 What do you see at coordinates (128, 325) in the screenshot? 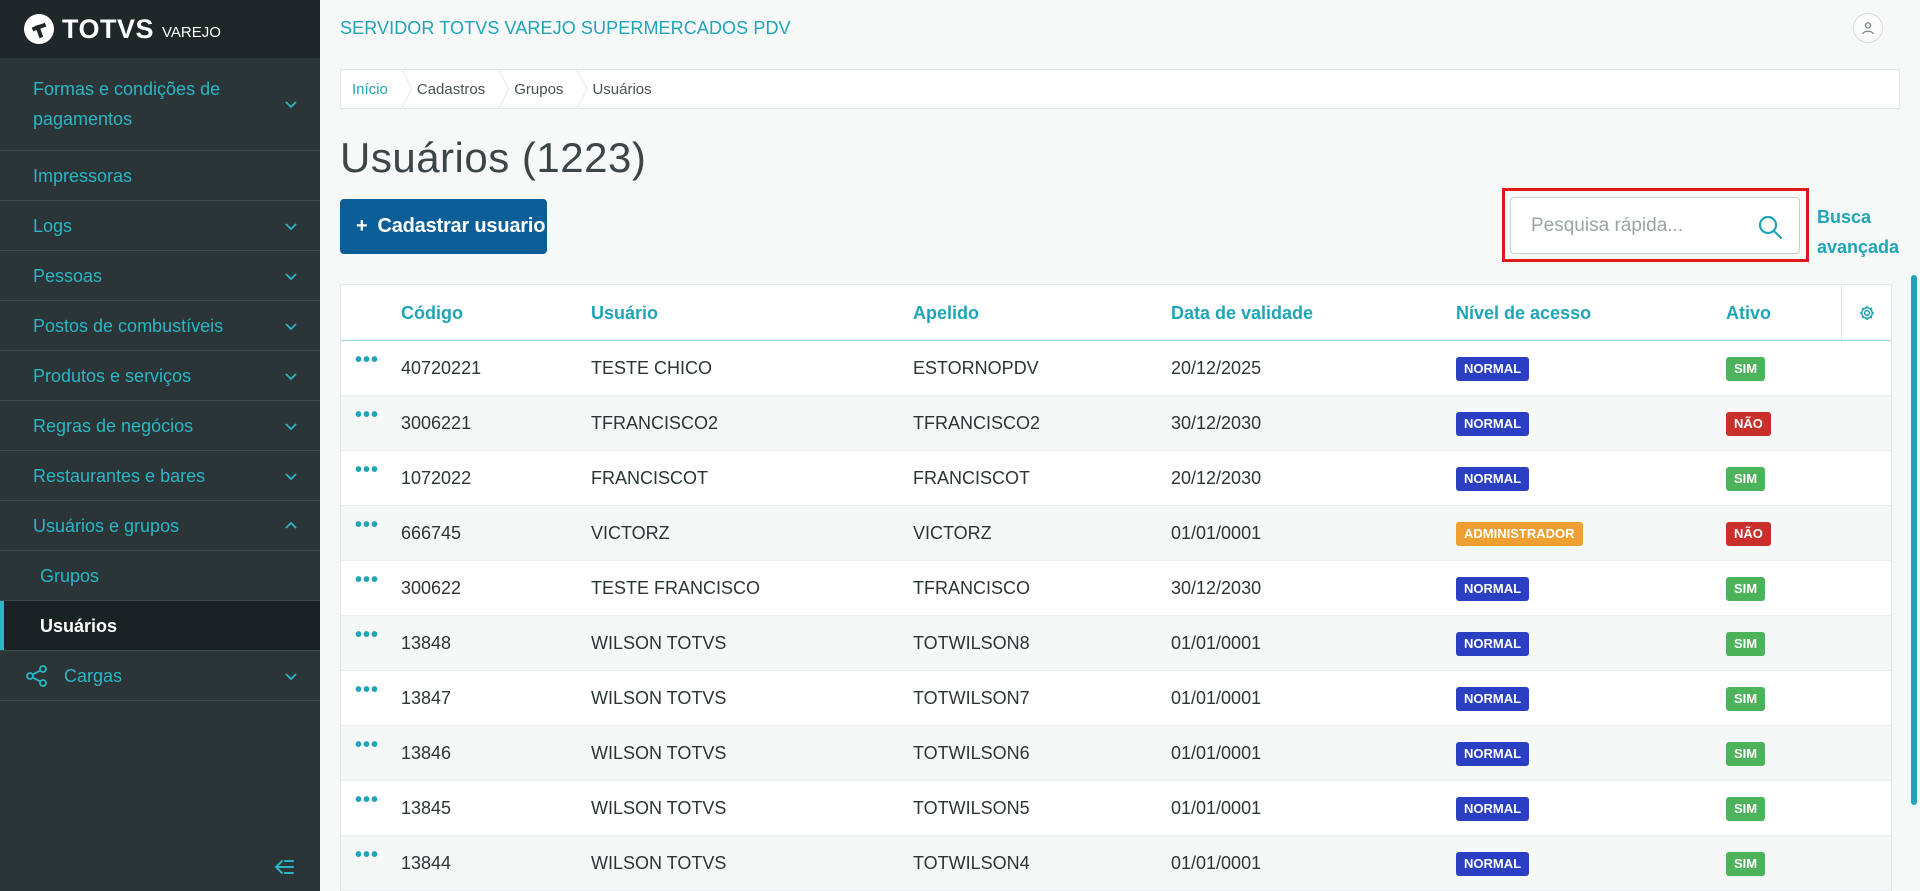
I see `sidebar-item-label: Postos de combustíveis` at bounding box center [128, 325].